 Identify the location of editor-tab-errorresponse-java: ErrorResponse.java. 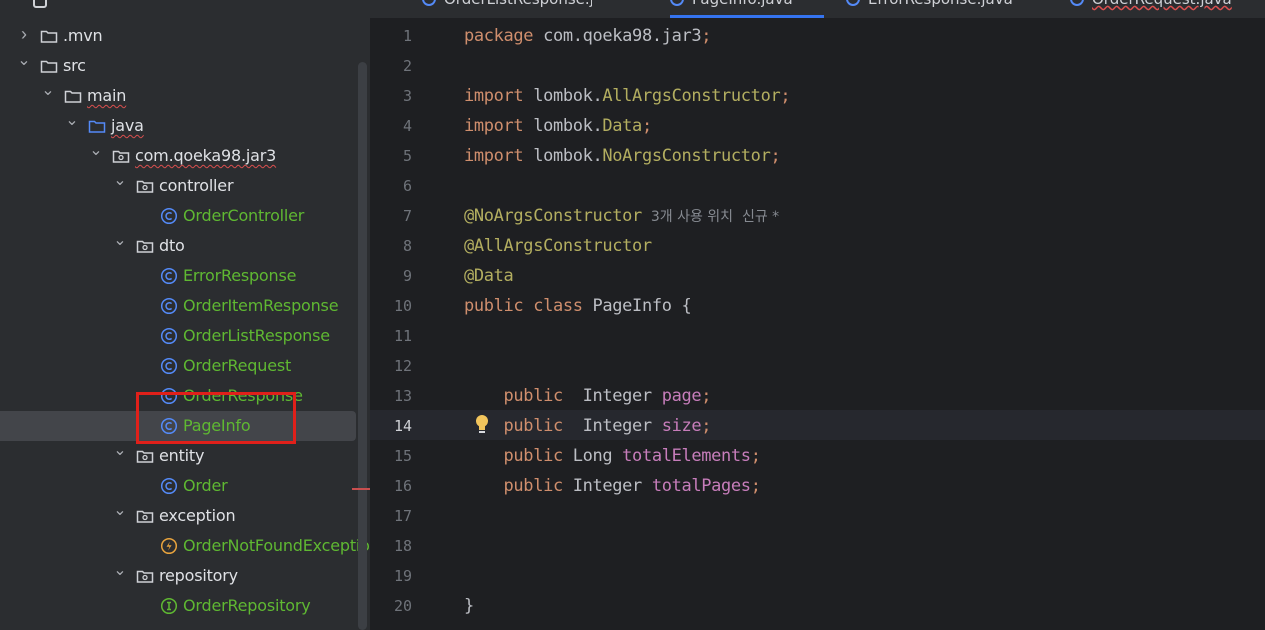
(931, 9).